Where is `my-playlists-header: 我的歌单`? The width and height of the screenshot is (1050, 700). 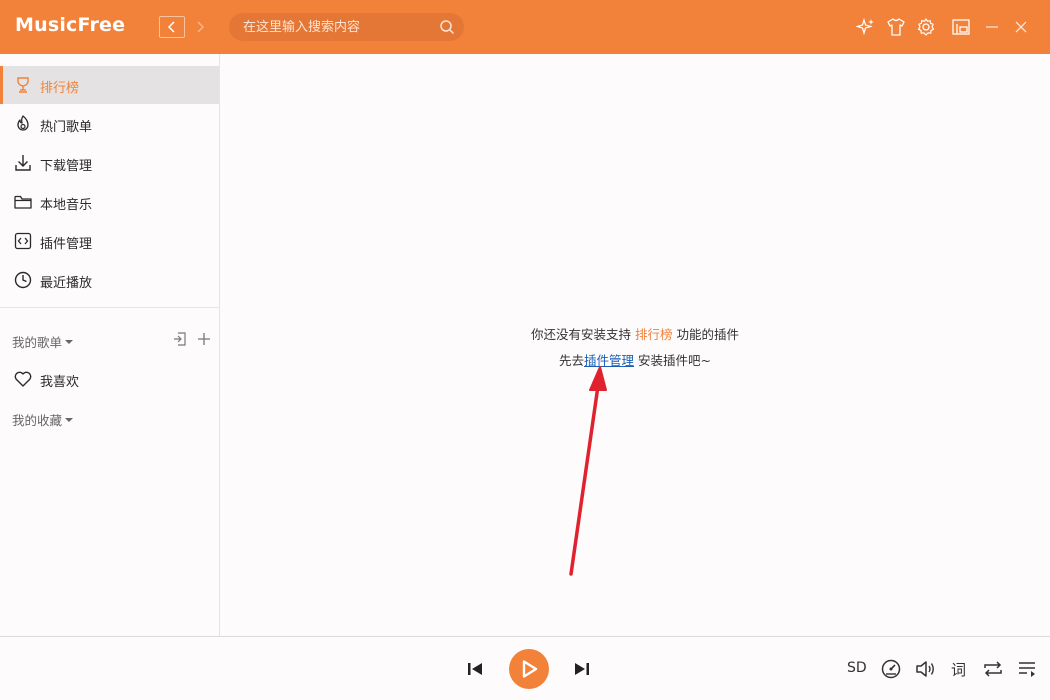
my-playlists-header: 我的歌单 is located at coordinates (43, 341).